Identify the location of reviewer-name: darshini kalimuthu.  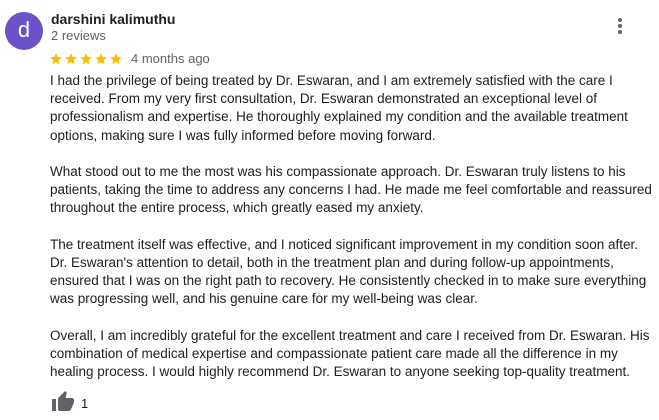
(113, 19).